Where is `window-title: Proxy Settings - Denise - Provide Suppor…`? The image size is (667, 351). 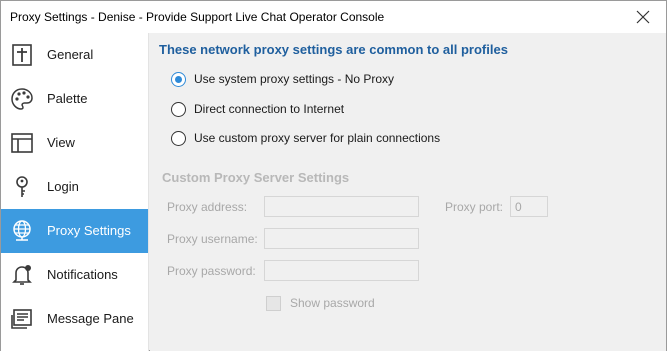 window-title: Proxy Settings - Denise - Provide Suppor… is located at coordinates (197, 17).